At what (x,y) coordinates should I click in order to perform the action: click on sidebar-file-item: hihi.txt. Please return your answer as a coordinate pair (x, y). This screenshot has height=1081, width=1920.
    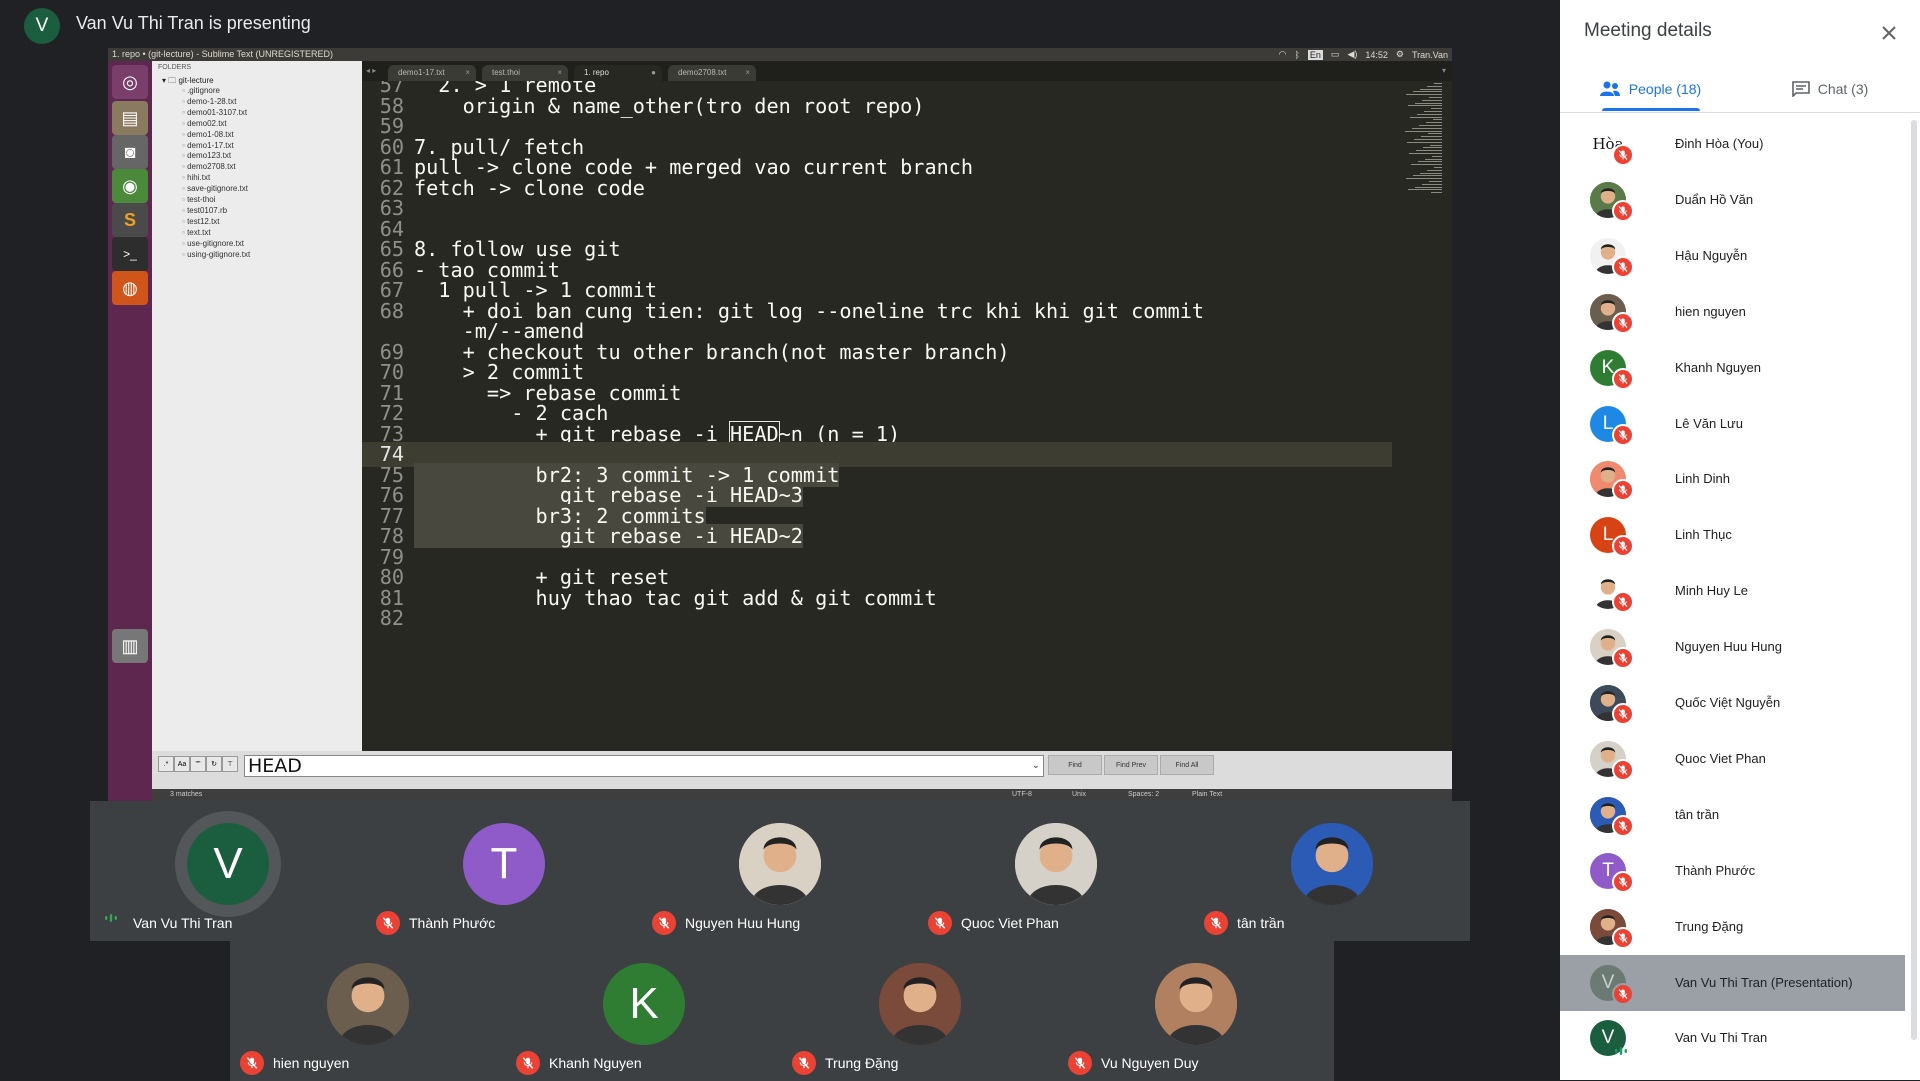
    Looking at the image, I should click on (196, 177).